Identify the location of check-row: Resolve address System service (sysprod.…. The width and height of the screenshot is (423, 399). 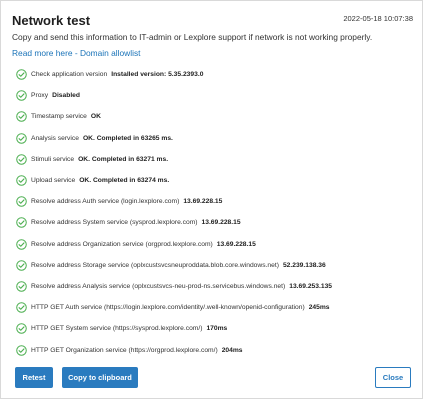
(216, 222).